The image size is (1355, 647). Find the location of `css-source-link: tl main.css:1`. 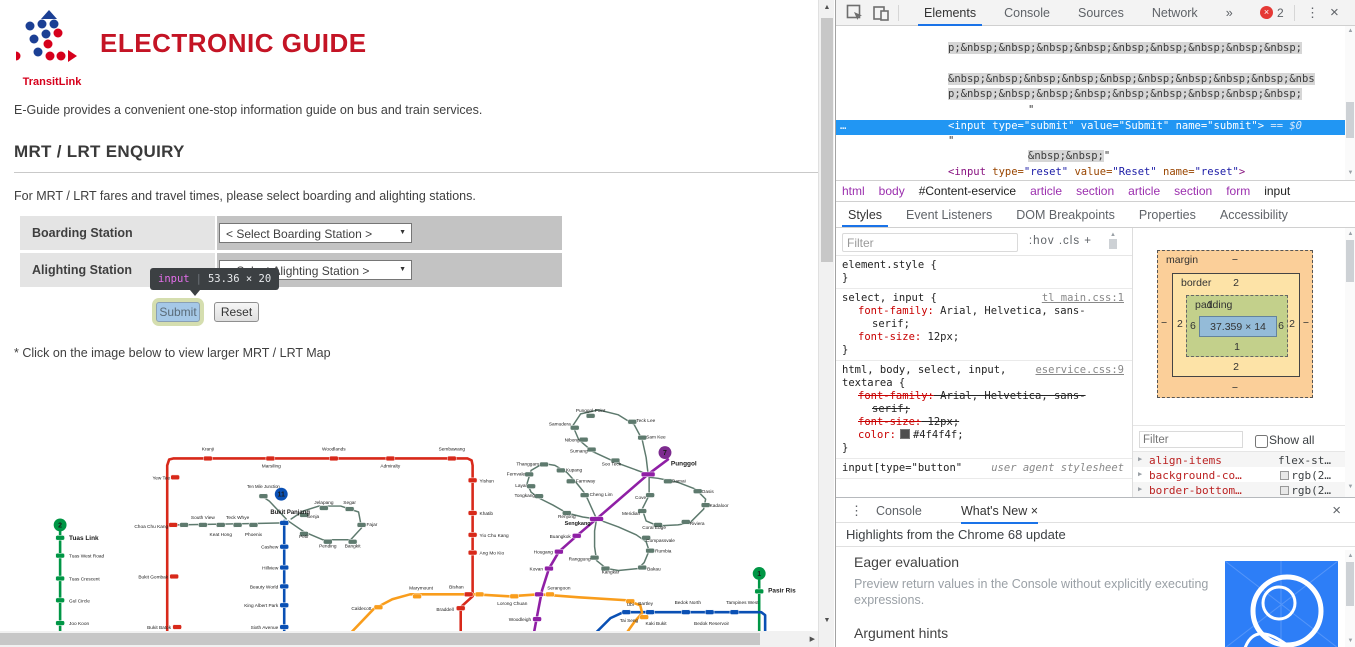

css-source-link: tl main.css:1 is located at coordinates (1083, 298).